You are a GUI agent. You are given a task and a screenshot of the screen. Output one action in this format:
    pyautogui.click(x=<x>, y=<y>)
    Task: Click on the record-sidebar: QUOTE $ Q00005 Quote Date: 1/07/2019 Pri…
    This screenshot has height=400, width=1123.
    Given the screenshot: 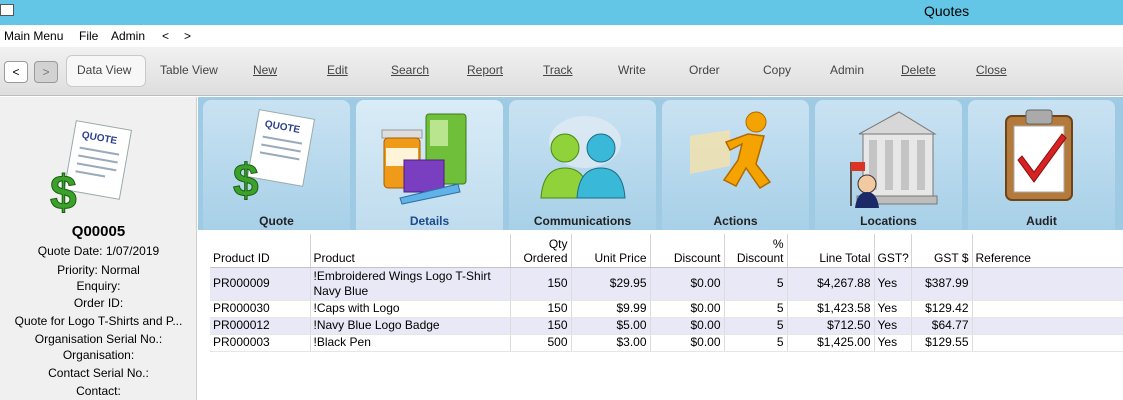 What is the action you would take?
    pyautogui.click(x=98, y=248)
    